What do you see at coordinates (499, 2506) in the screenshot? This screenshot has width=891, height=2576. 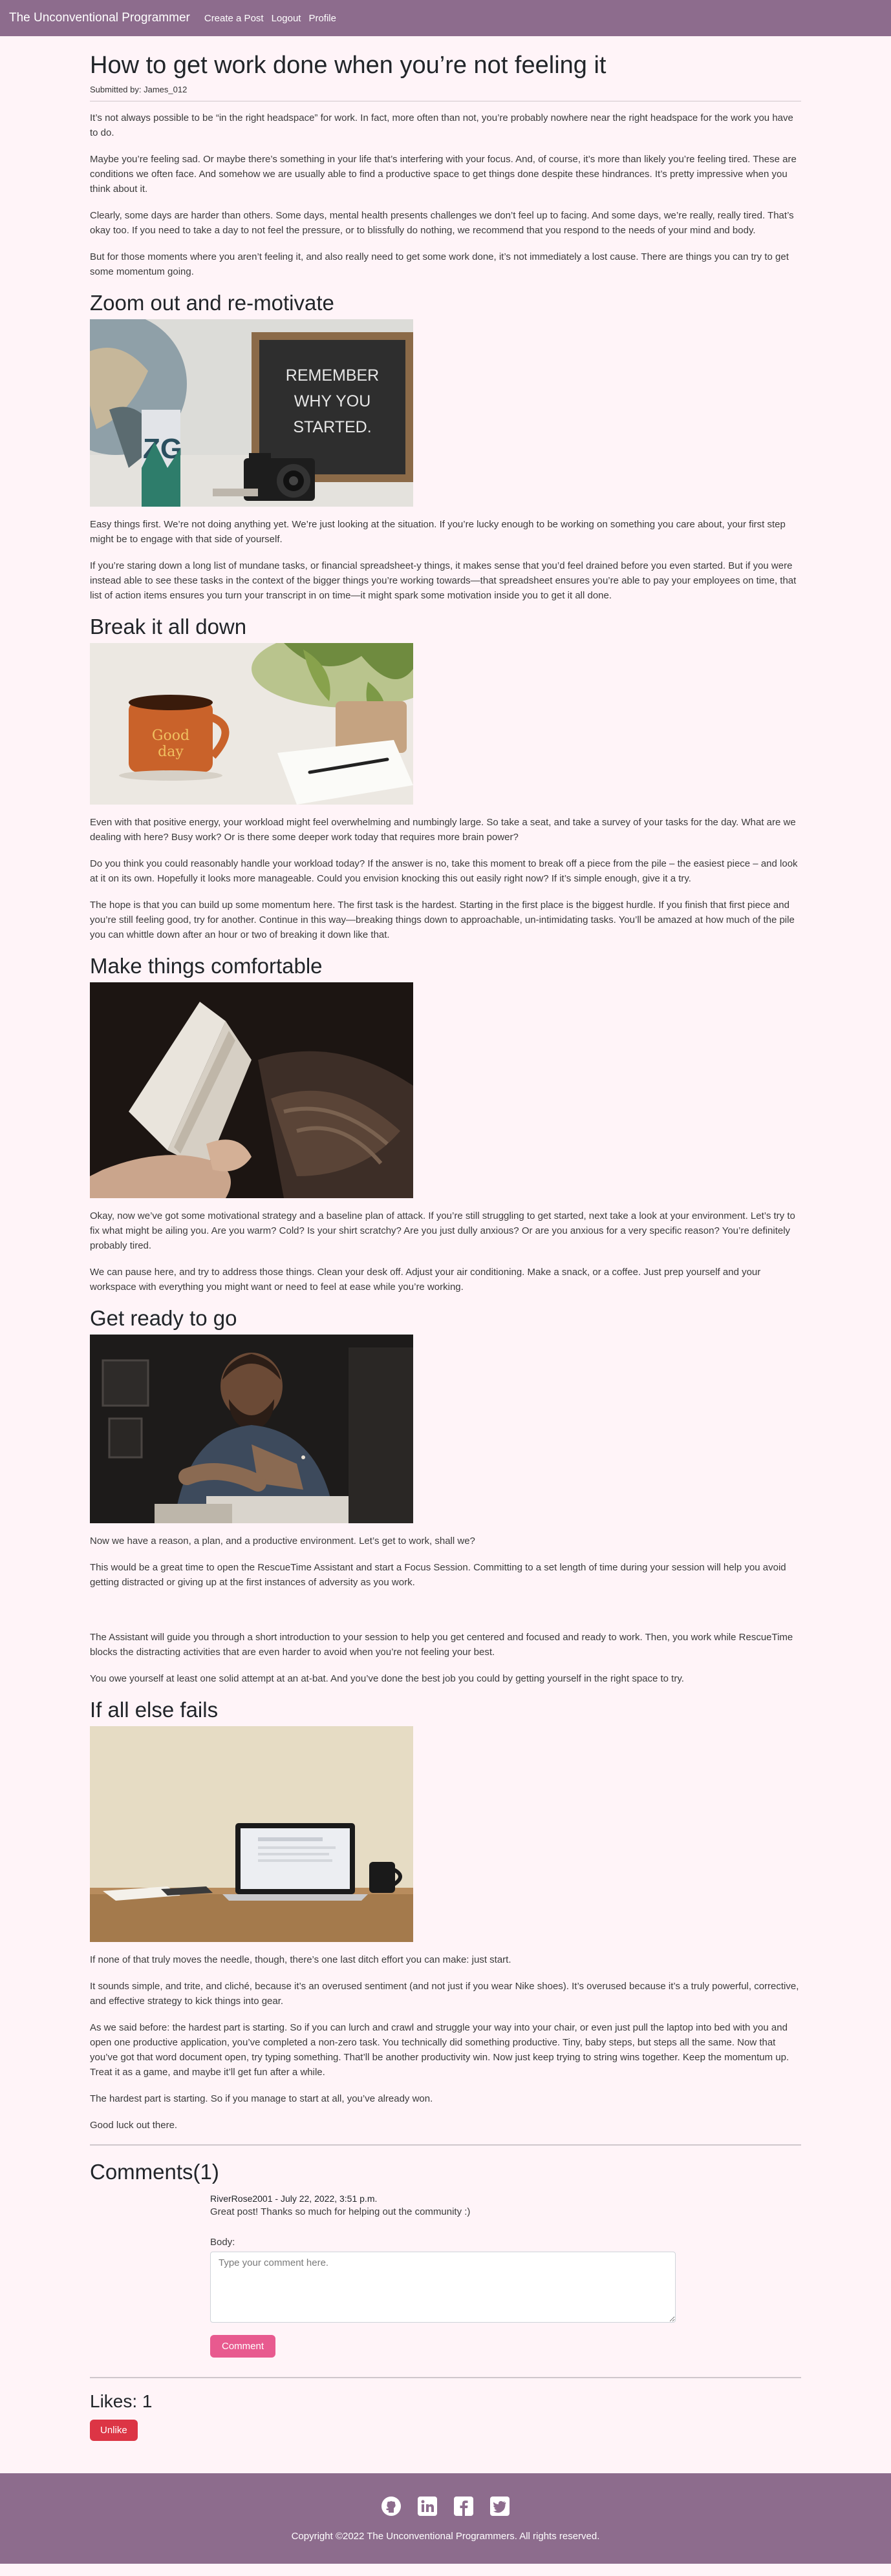 I see `twitter-icon` at bounding box center [499, 2506].